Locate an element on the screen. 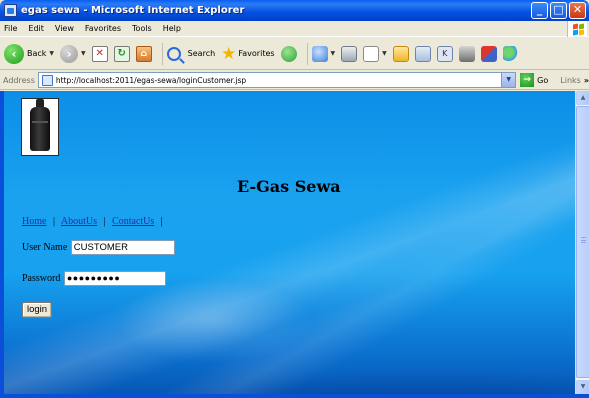 This screenshot has height=398, width=589. scrollbar-thumb is located at coordinates (582, 242).